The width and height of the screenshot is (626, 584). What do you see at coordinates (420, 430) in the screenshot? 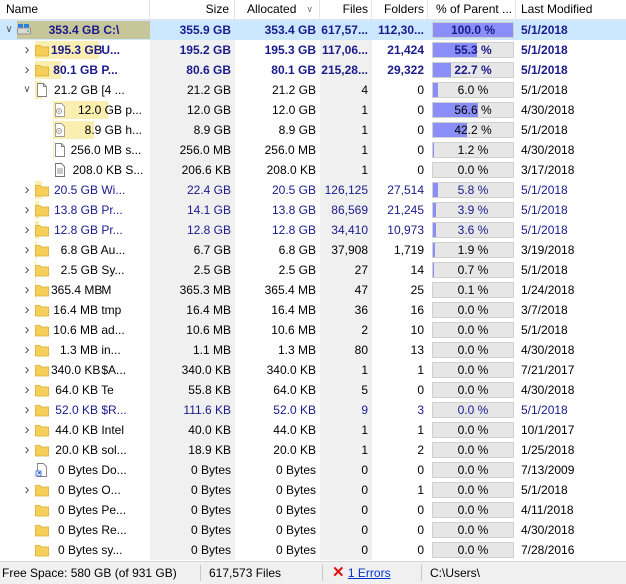
I see `folders-cell: 1` at bounding box center [420, 430].